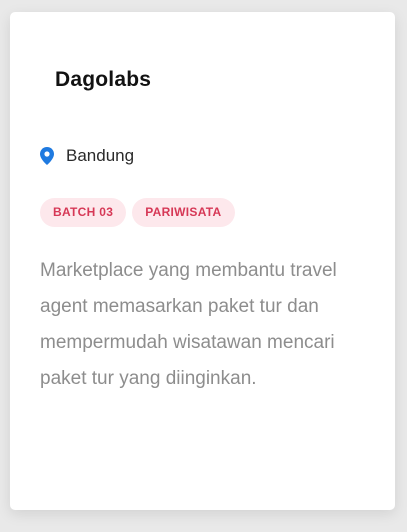 The width and height of the screenshot is (407, 532). Describe the element at coordinates (183, 212) in the screenshot. I see `tag-category: PARIWISATA` at that location.